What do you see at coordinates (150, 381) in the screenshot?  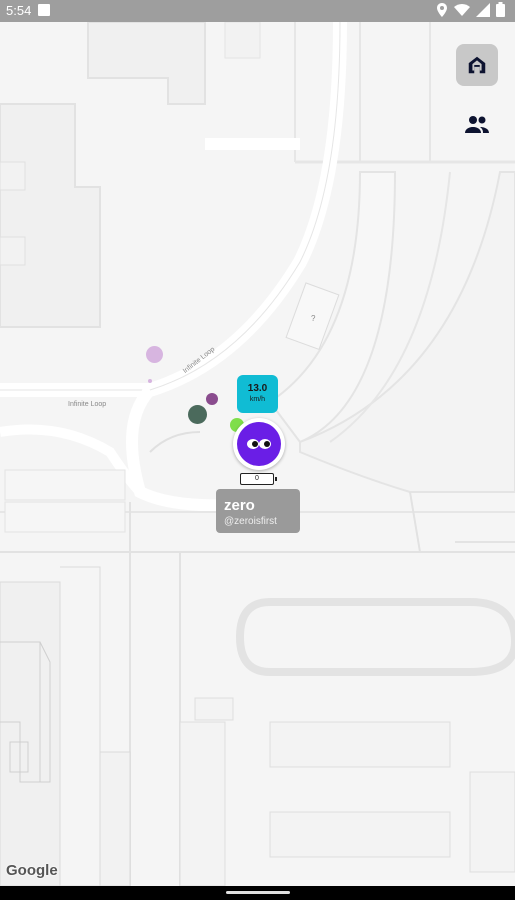 I see `friend-dot-small-pink` at bounding box center [150, 381].